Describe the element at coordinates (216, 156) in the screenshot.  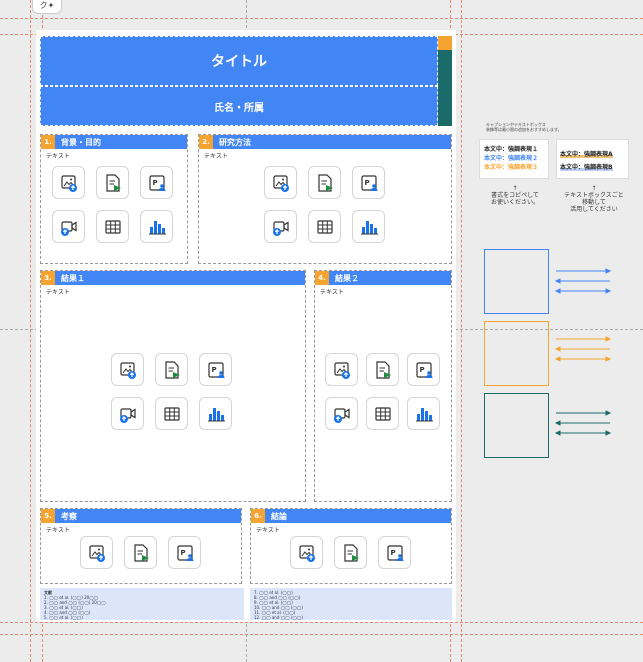
I see `section-2-body: テキスト` at that location.